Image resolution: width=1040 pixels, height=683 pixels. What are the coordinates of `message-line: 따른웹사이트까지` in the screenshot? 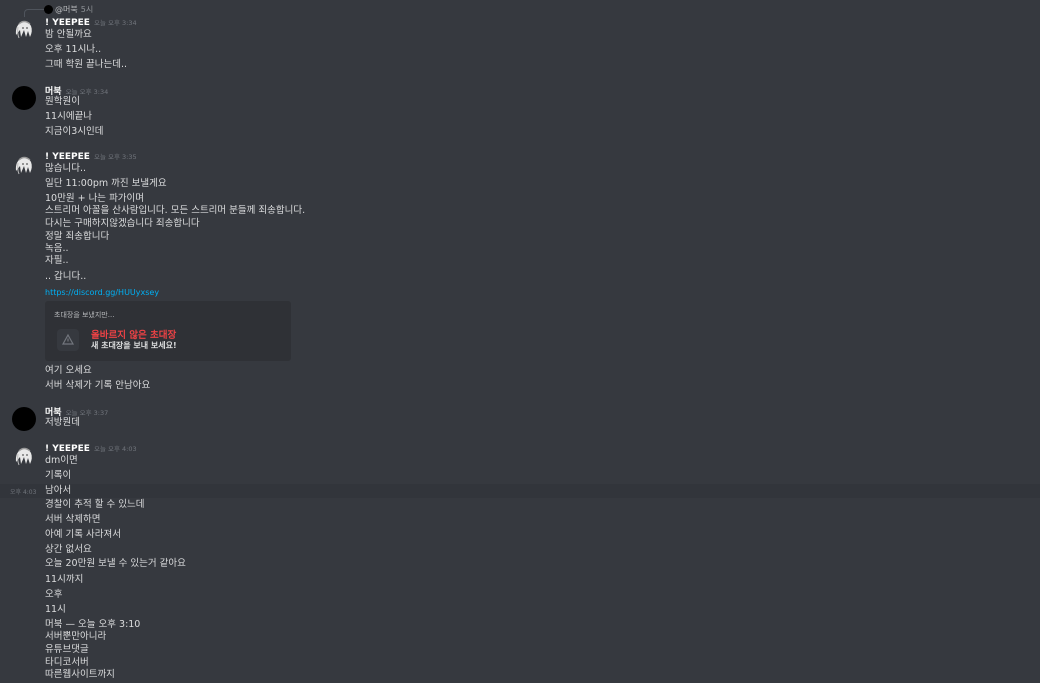 It's located at (80, 674).